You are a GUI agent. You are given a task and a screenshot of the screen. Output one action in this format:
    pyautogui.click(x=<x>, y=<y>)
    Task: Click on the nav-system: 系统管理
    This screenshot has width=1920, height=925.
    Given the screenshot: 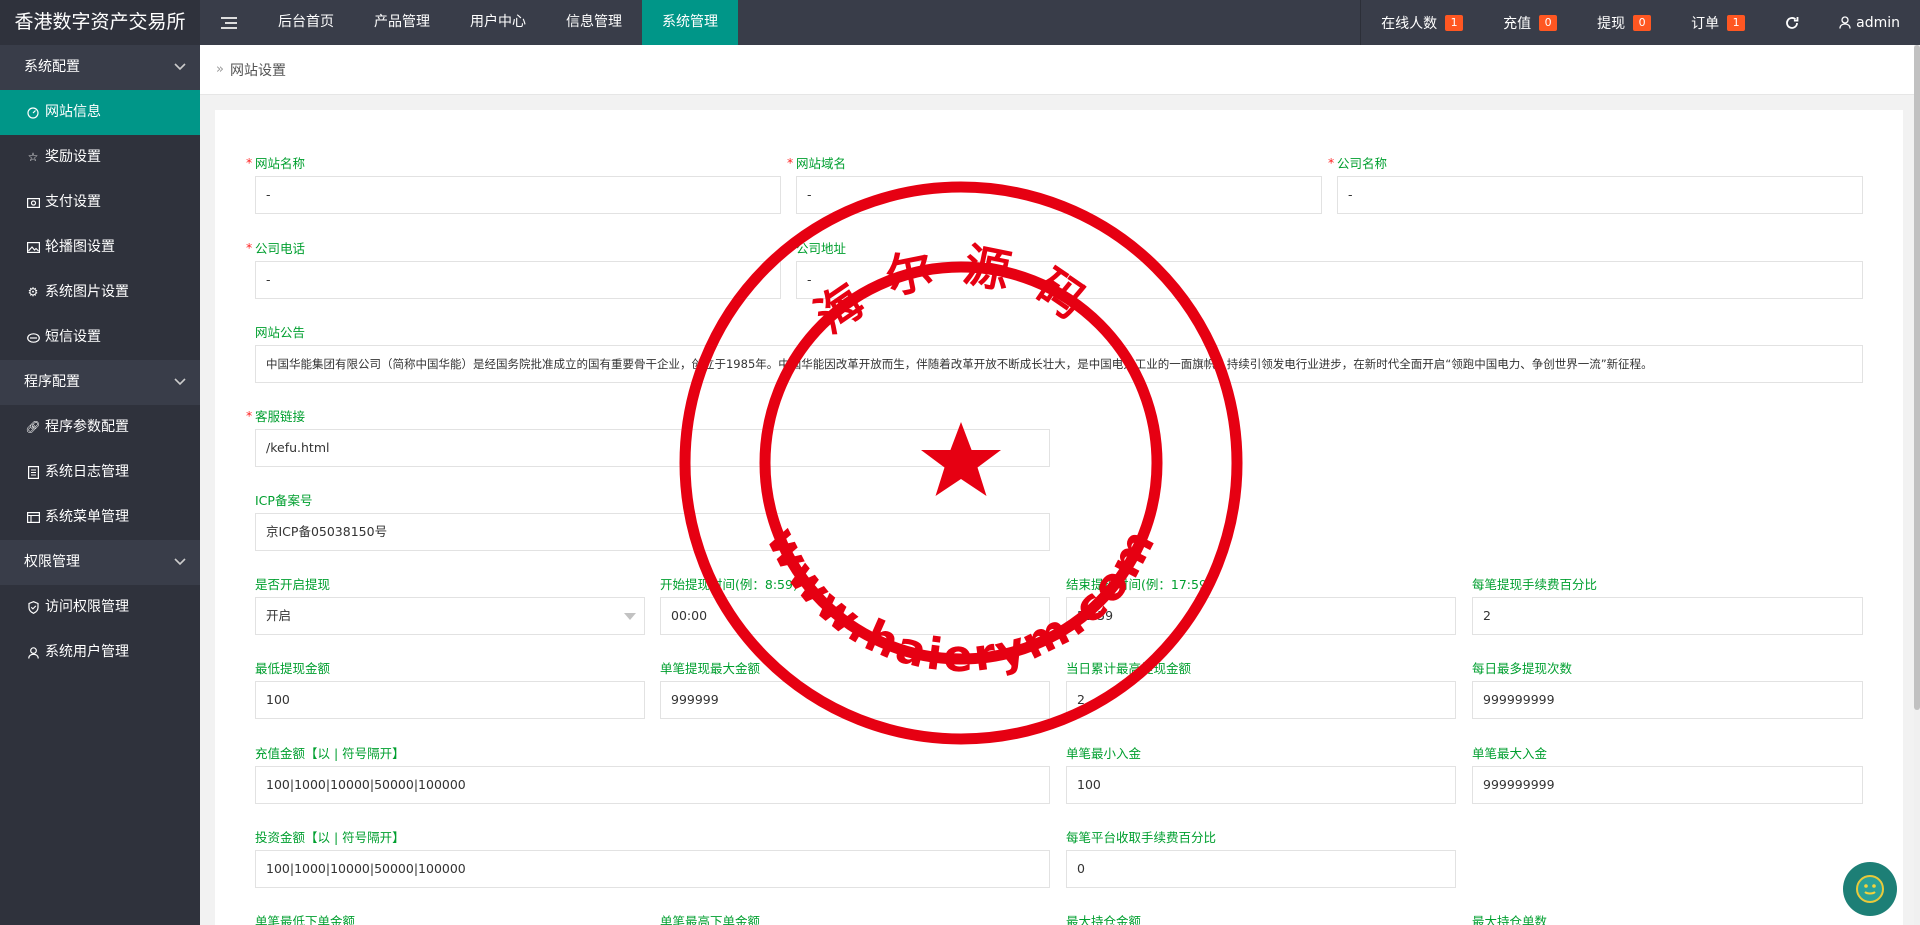 What is the action you would take?
    pyautogui.click(x=690, y=22)
    